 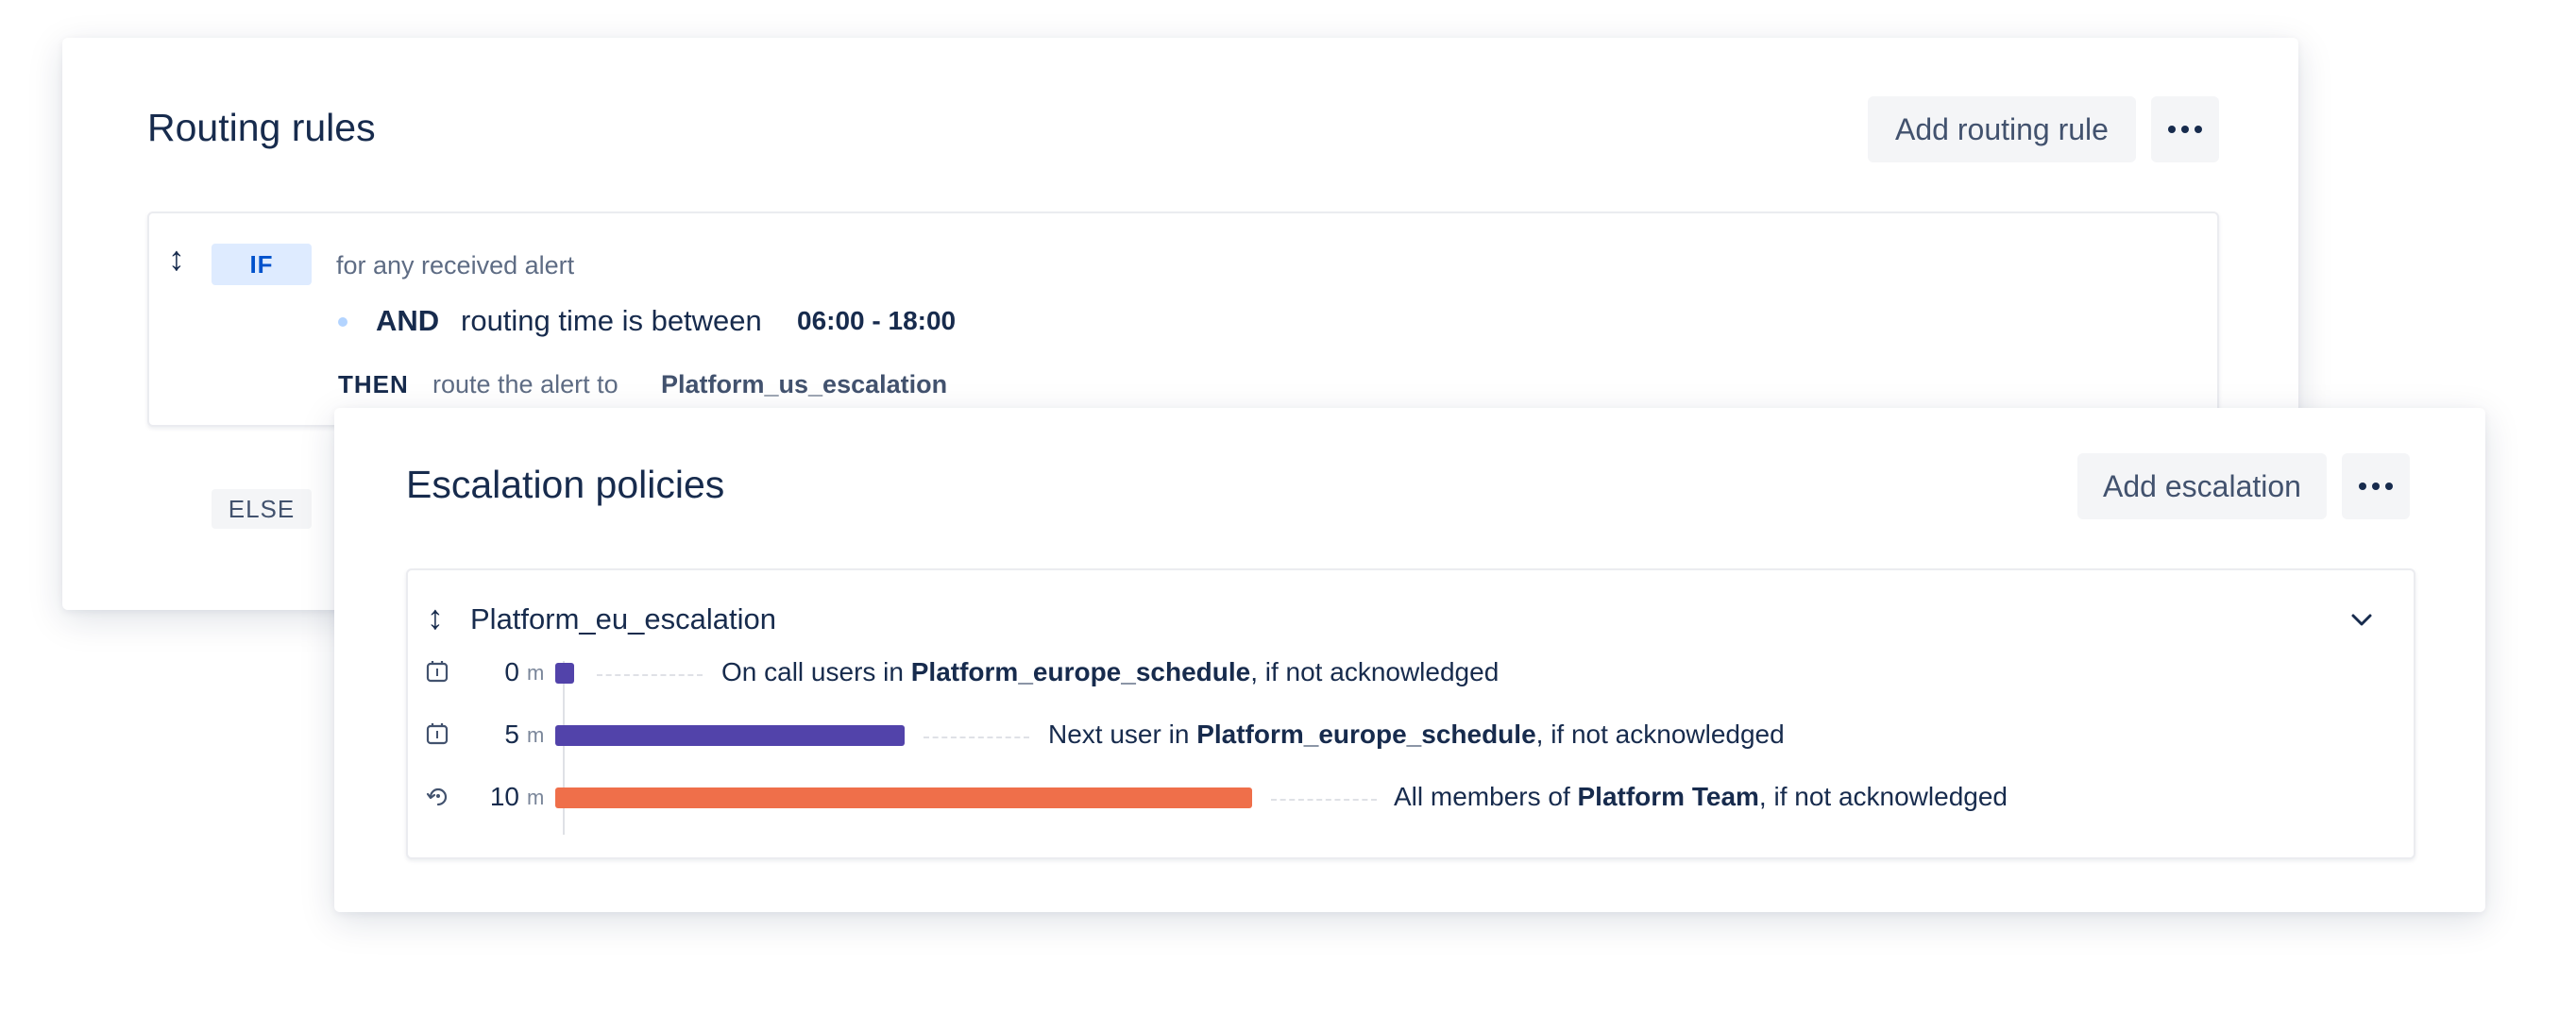 What do you see at coordinates (511, 671) in the screenshot?
I see `step-delay: 0` at bounding box center [511, 671].